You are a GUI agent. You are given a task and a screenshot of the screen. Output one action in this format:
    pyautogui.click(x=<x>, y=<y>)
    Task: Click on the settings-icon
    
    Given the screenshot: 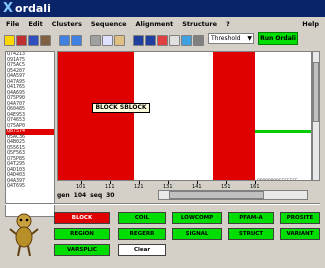 What is the action you would take?
    pyautogui.click(x=198, y=40)
    